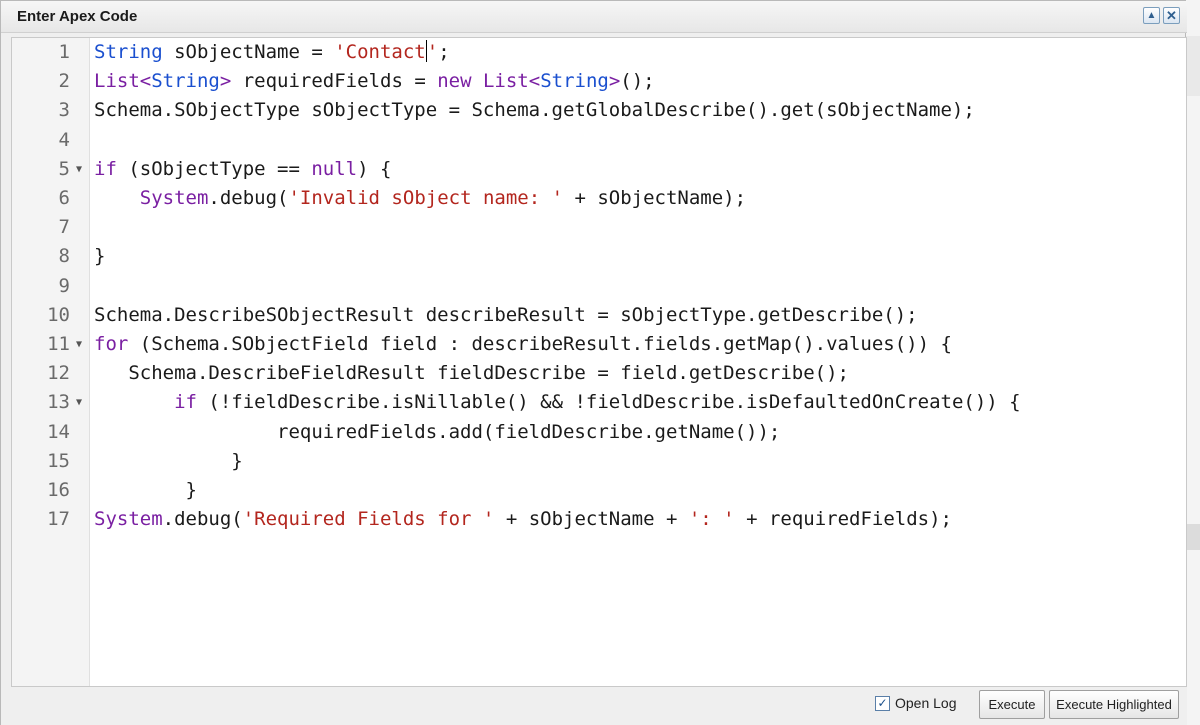  Describe the element at coordinates (1012, 704) in the screenshot. I see `execute-button: Execute` at that location.